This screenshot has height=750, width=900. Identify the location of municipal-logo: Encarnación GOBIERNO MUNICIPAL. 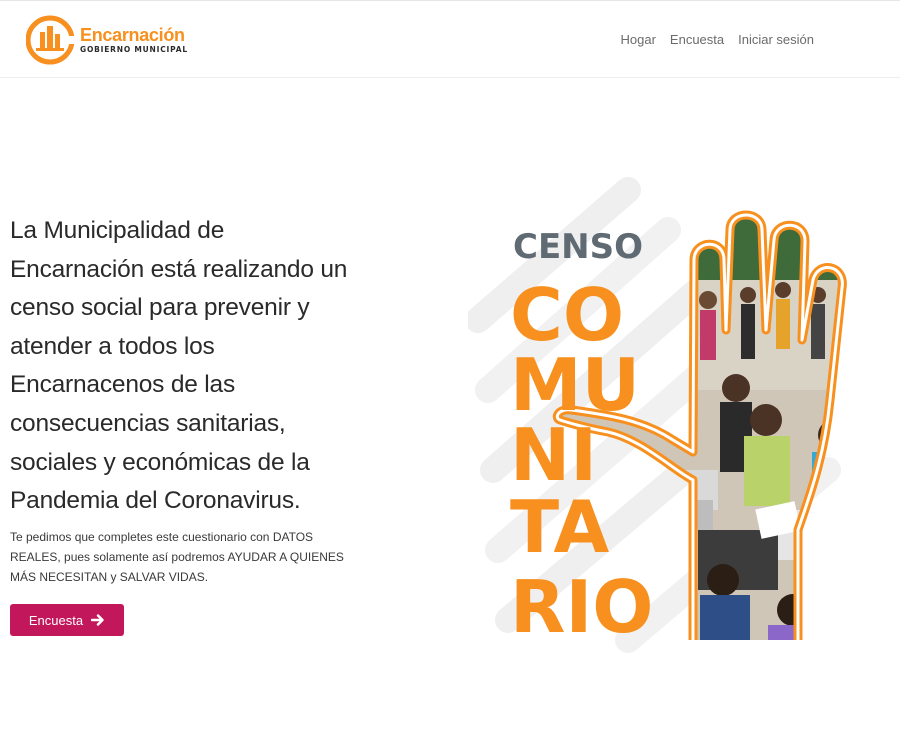
(106, 40).